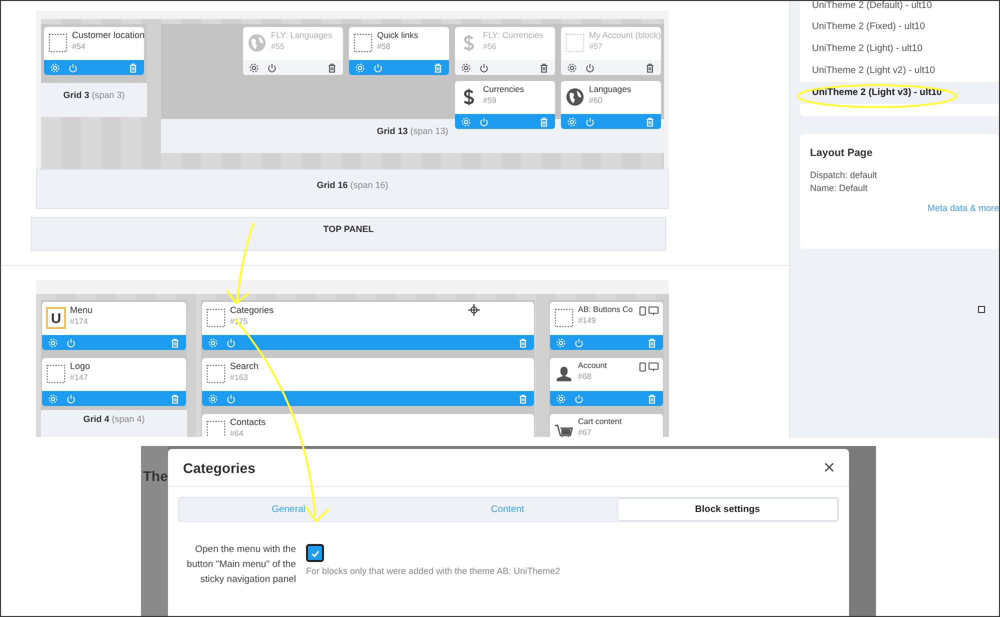 This screenshot has width=1000, height=617. Describe the element at coordinates (352, 186) in the screenshot. I see `grid-label: Grid 16 (span 16)` at that location.